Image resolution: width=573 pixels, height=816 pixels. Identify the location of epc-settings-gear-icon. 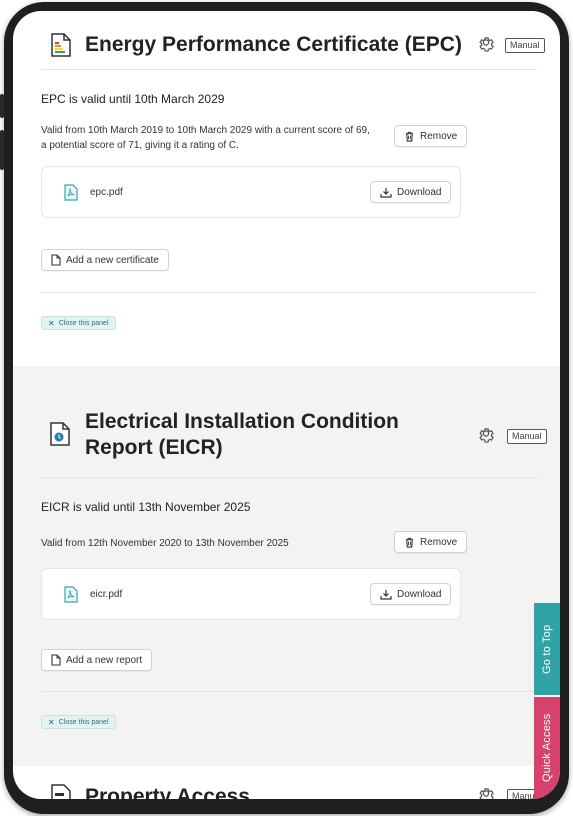
(486, 44).